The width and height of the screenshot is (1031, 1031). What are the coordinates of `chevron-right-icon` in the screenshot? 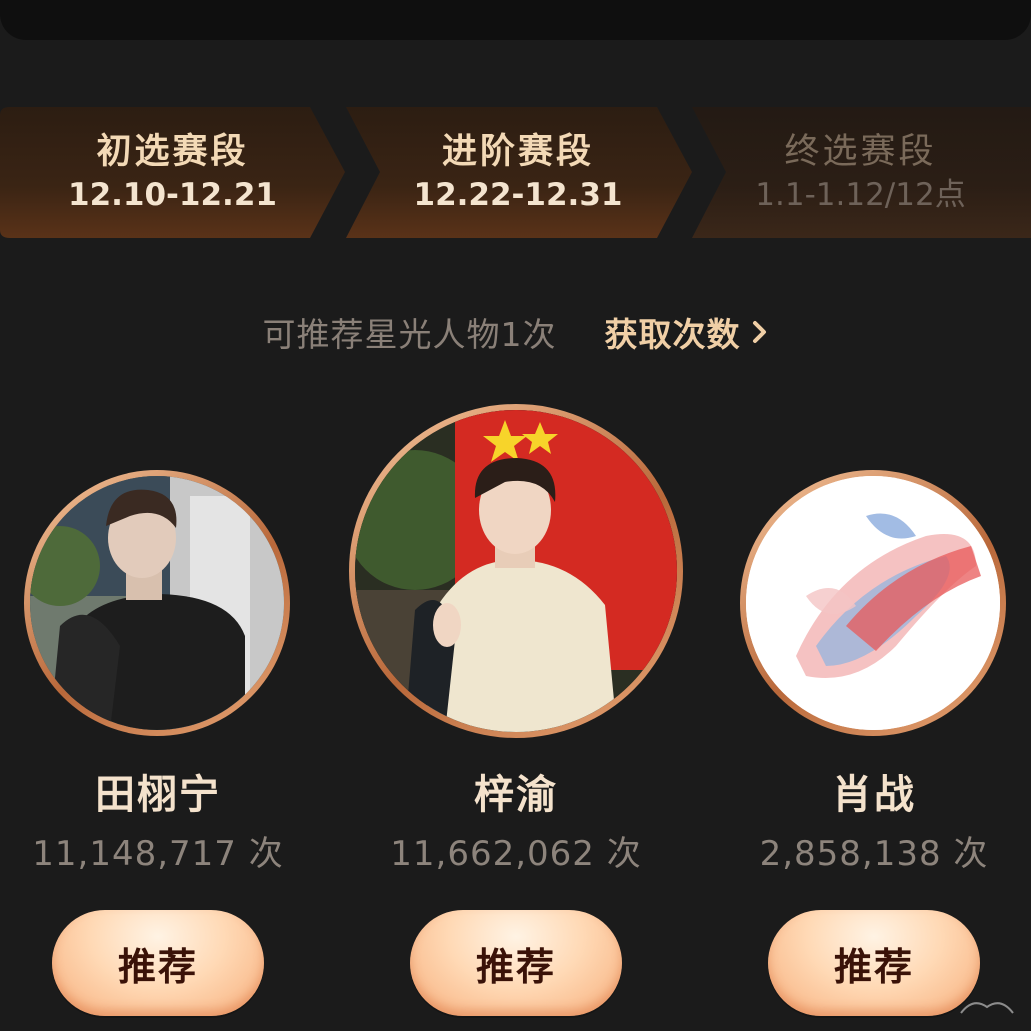 It's located at (759, 332).